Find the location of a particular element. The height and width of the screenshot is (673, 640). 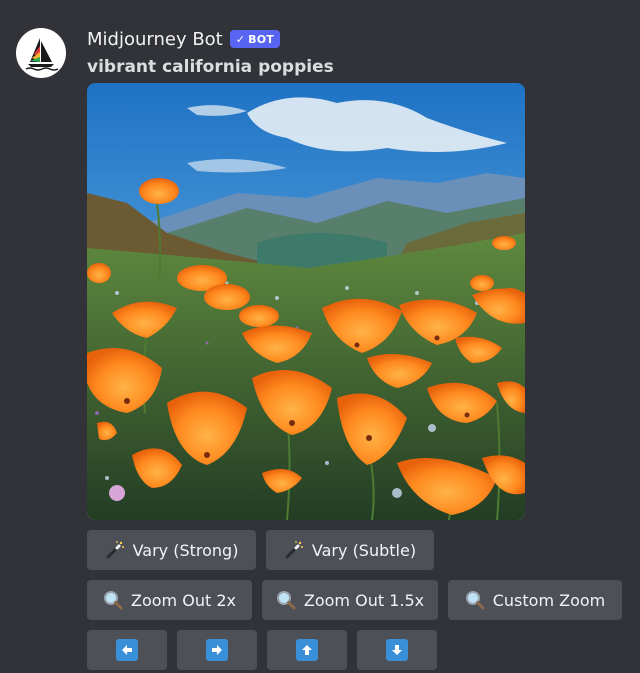

prompt-text: vibrant california poppies is located at coordinates (210, 67).